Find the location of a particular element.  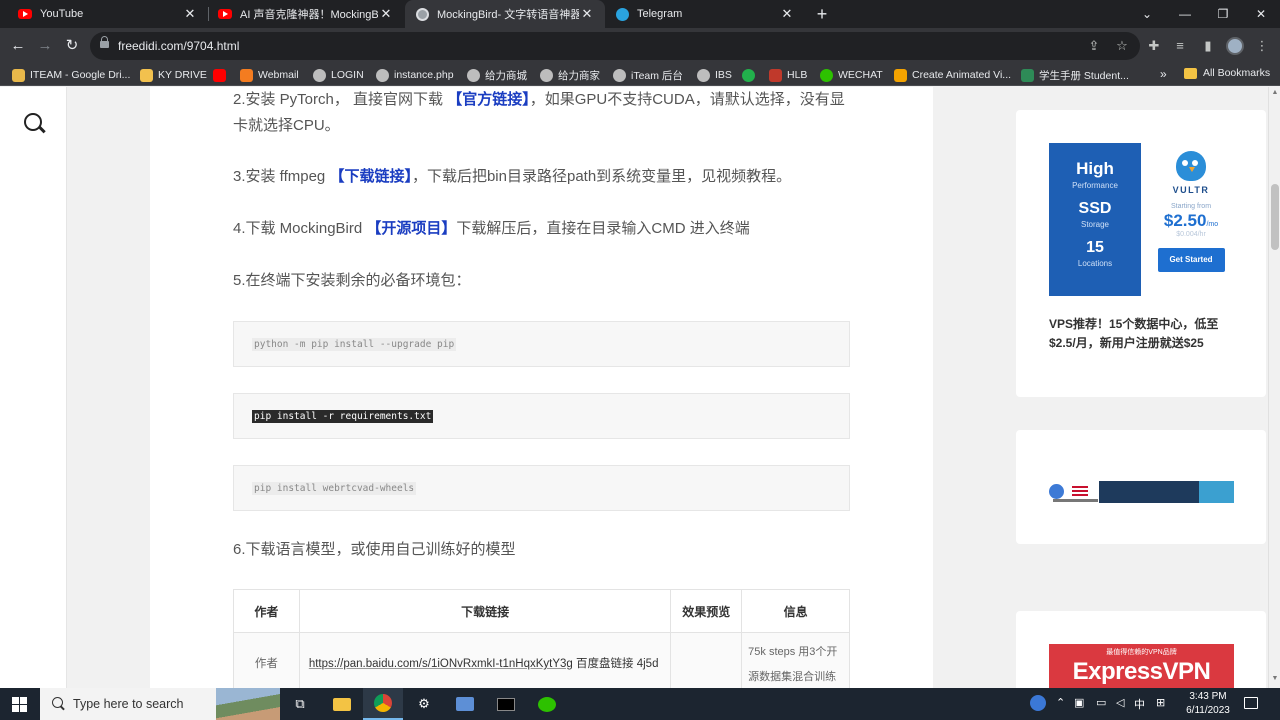

bookmark-star-icon: ☆ is located at coordinates (1122, 46).